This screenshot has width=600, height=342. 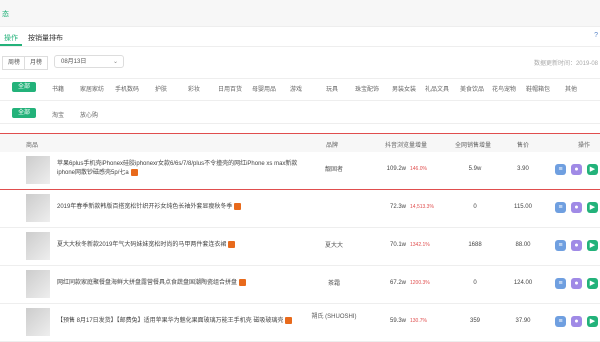 I want to click on col-product: 商品, so click(x=32, y=146).